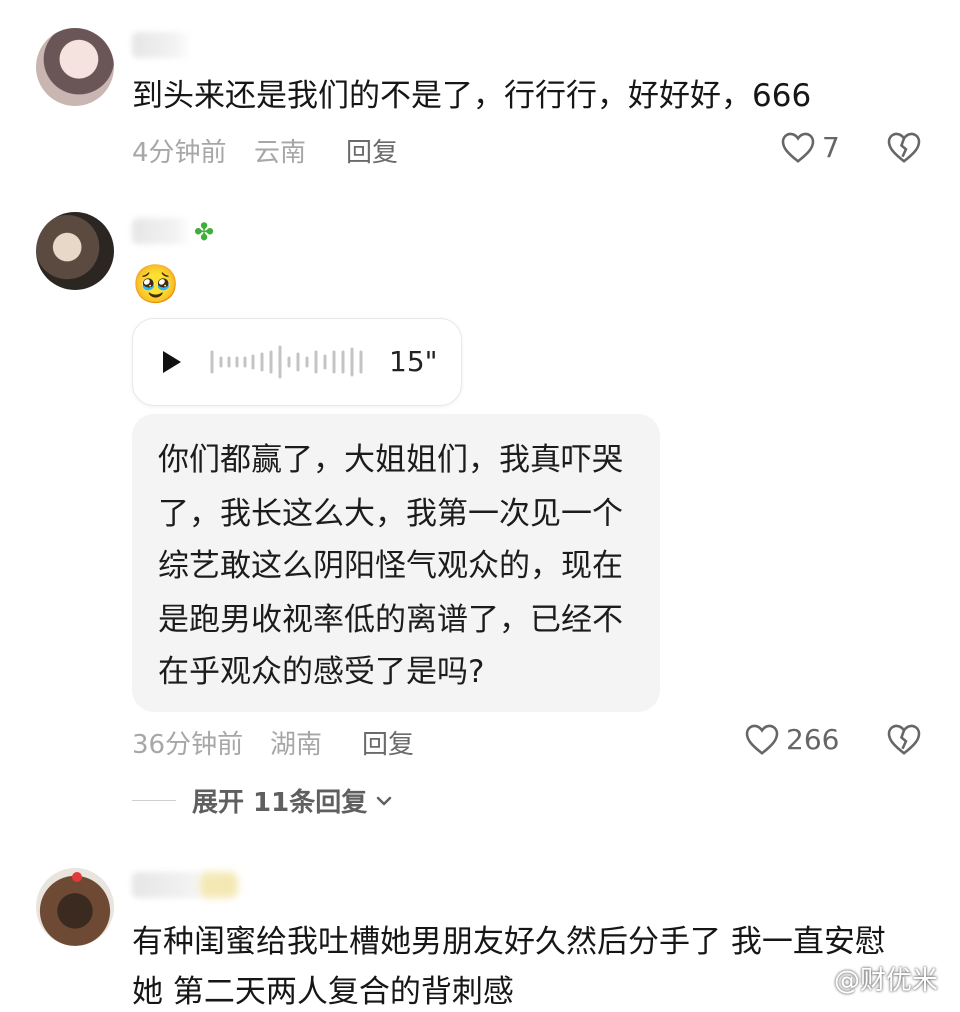 The image size is (960, 1012). What do you see at coordinates (156, 284) in the screenshot?
I see `emoji: 🥹` at bounding box center [156, 284].